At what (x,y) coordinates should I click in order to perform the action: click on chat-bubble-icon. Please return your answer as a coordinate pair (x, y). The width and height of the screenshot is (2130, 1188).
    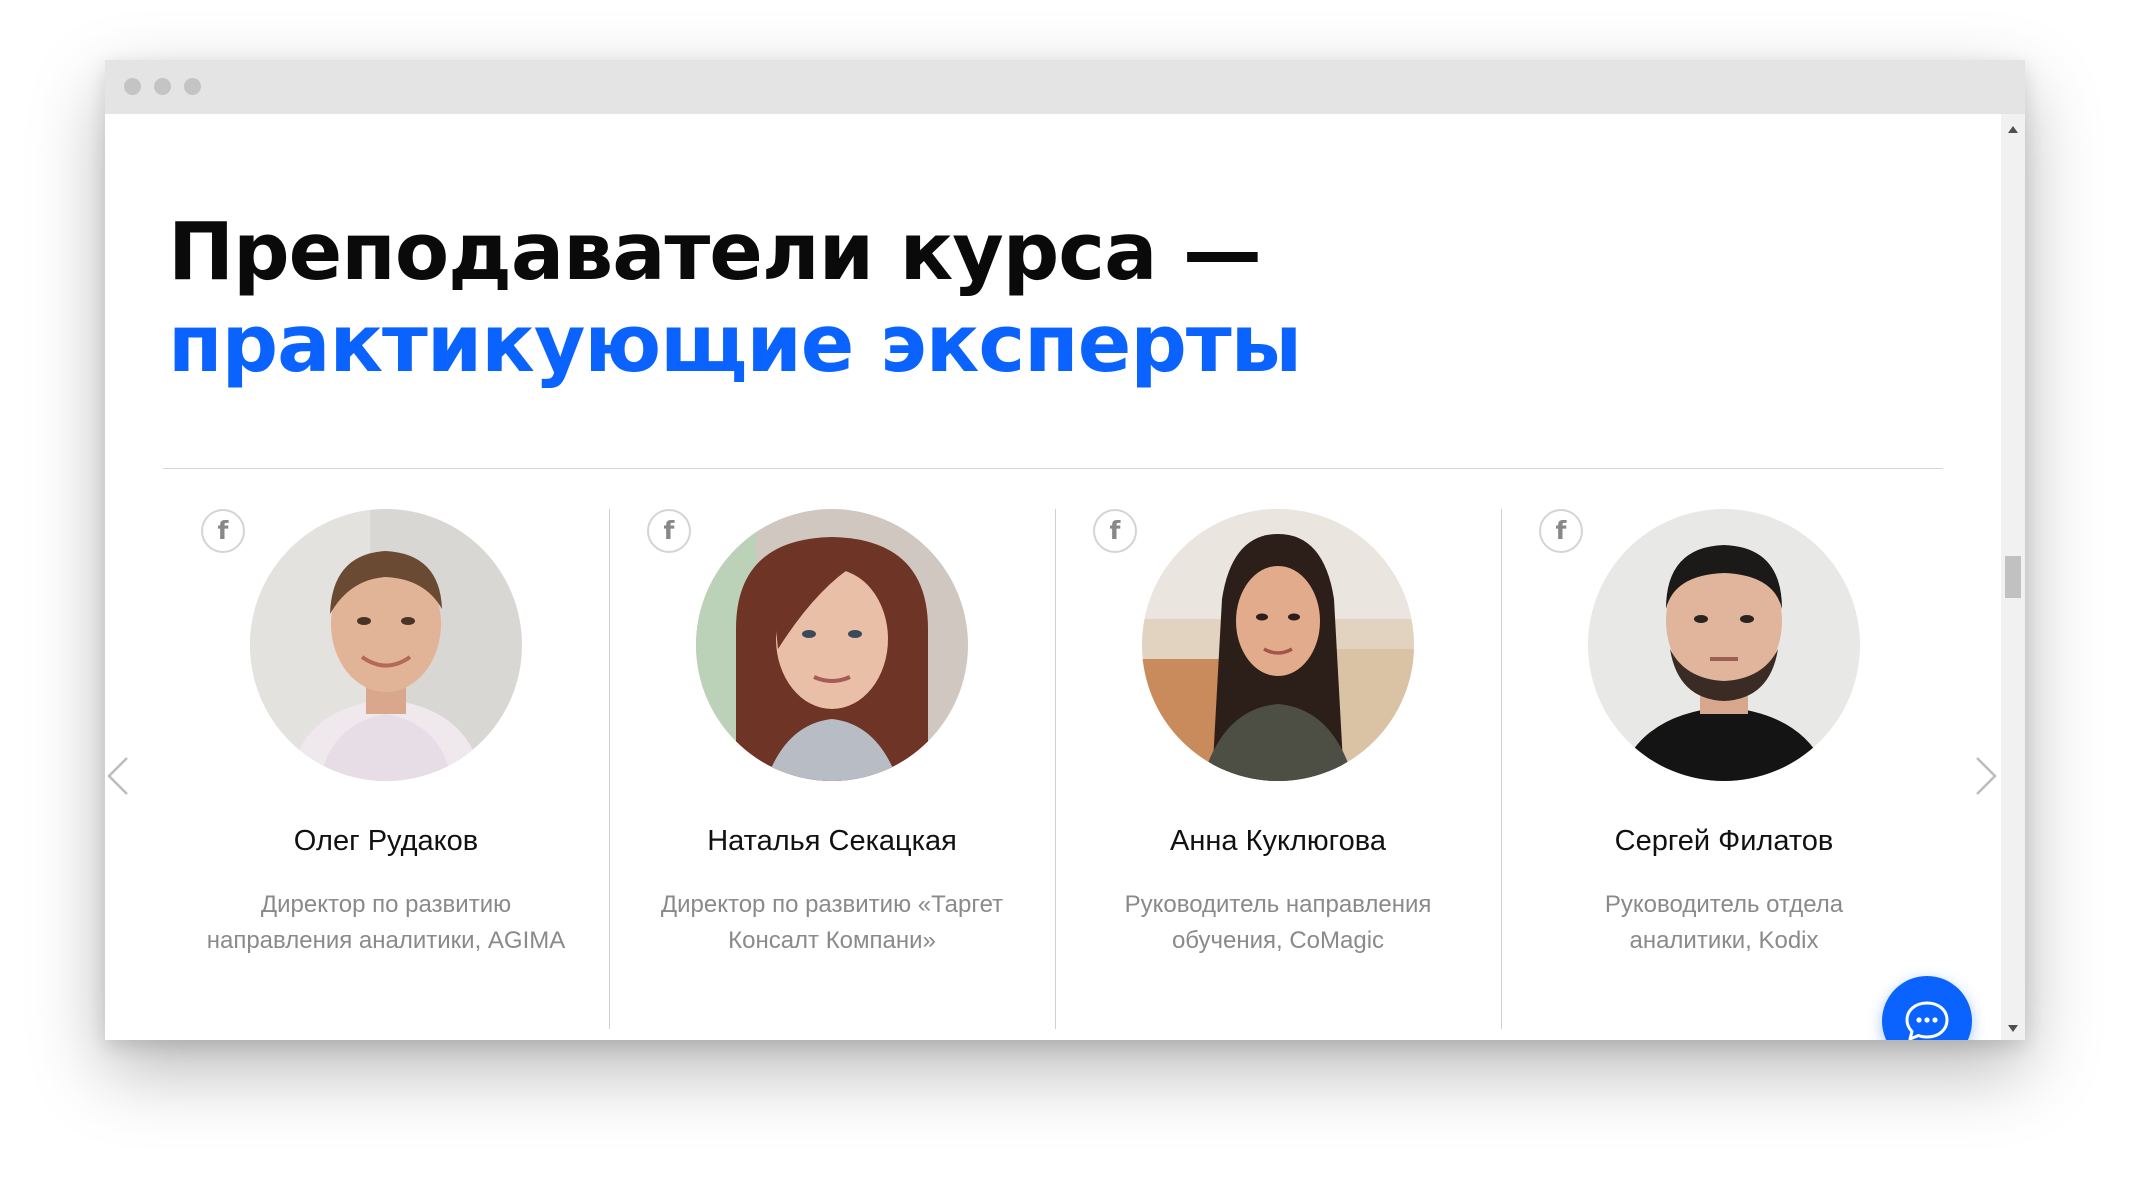
    Looking at the image, I should click on (1927, 1020).